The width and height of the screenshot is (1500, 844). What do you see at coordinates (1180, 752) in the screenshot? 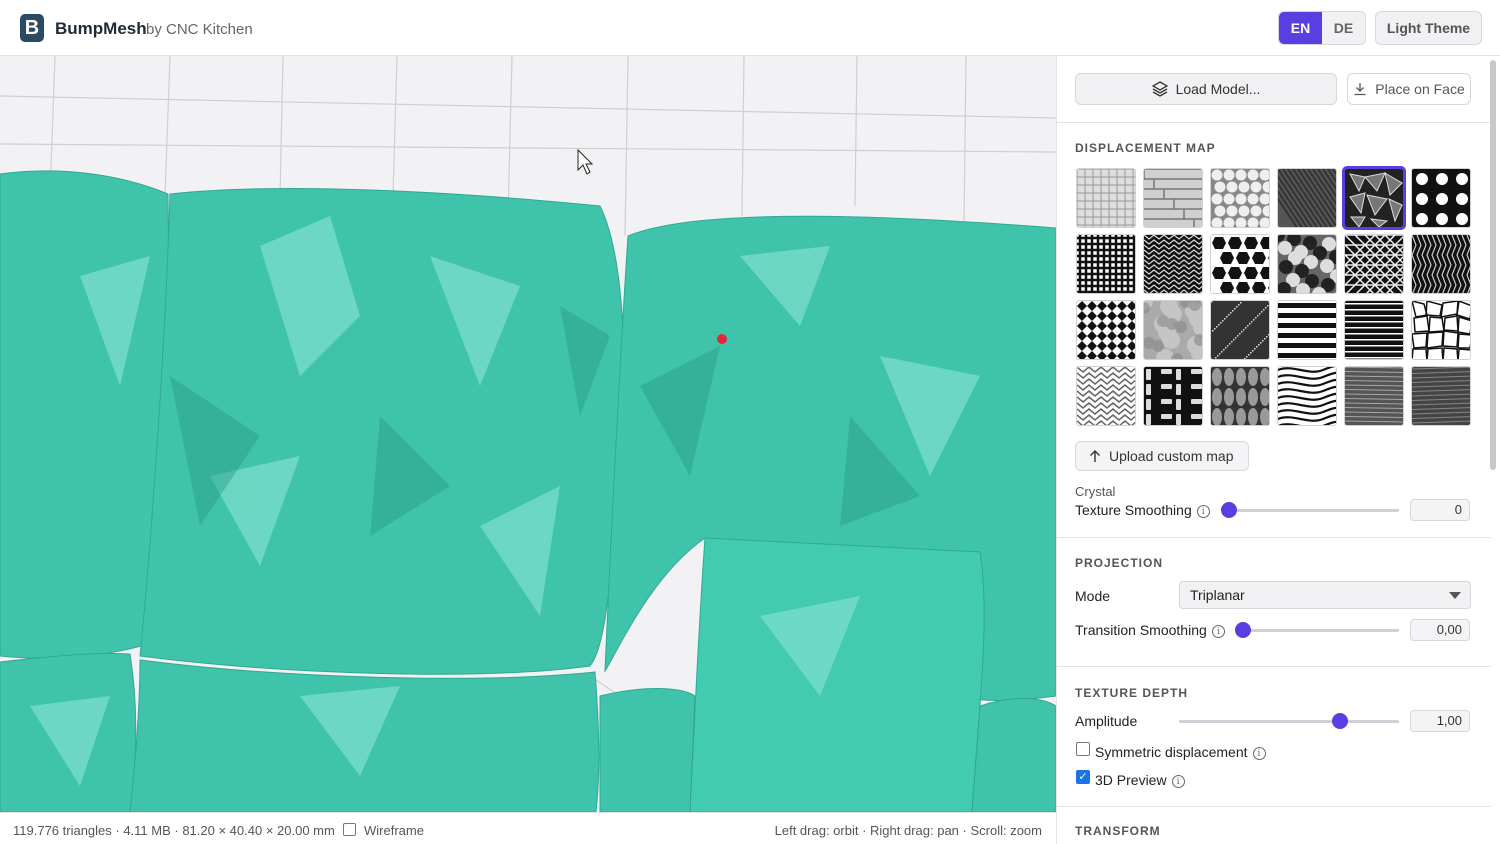
I see `symmetric-displacement-label: Symmetric displacement i` at bounding box center [1180, 752].